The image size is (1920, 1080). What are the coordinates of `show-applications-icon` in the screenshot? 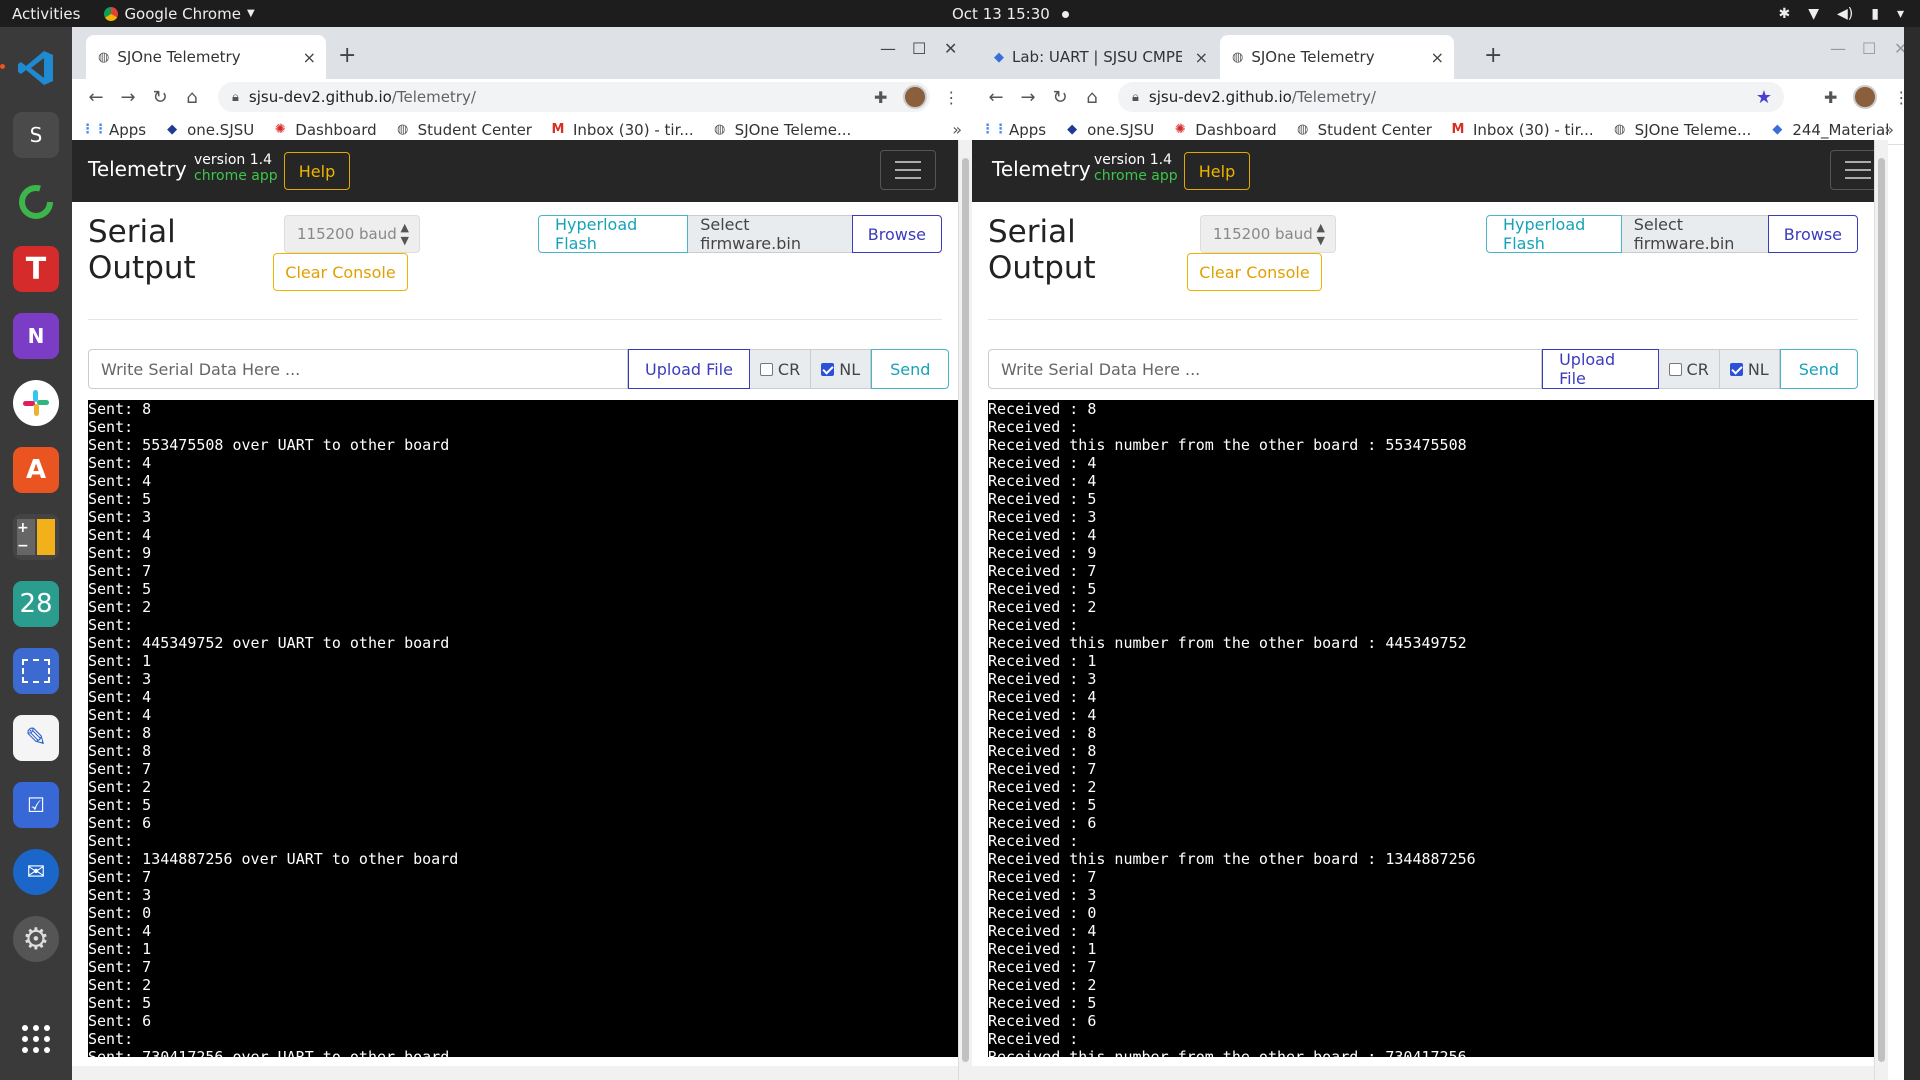 It's located at (36, 1039).